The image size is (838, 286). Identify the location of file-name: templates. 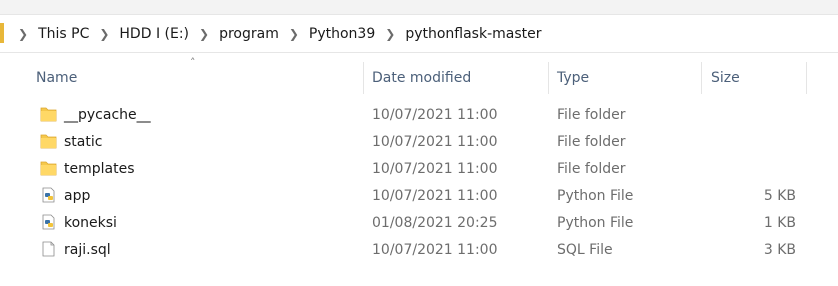
(99, 168).